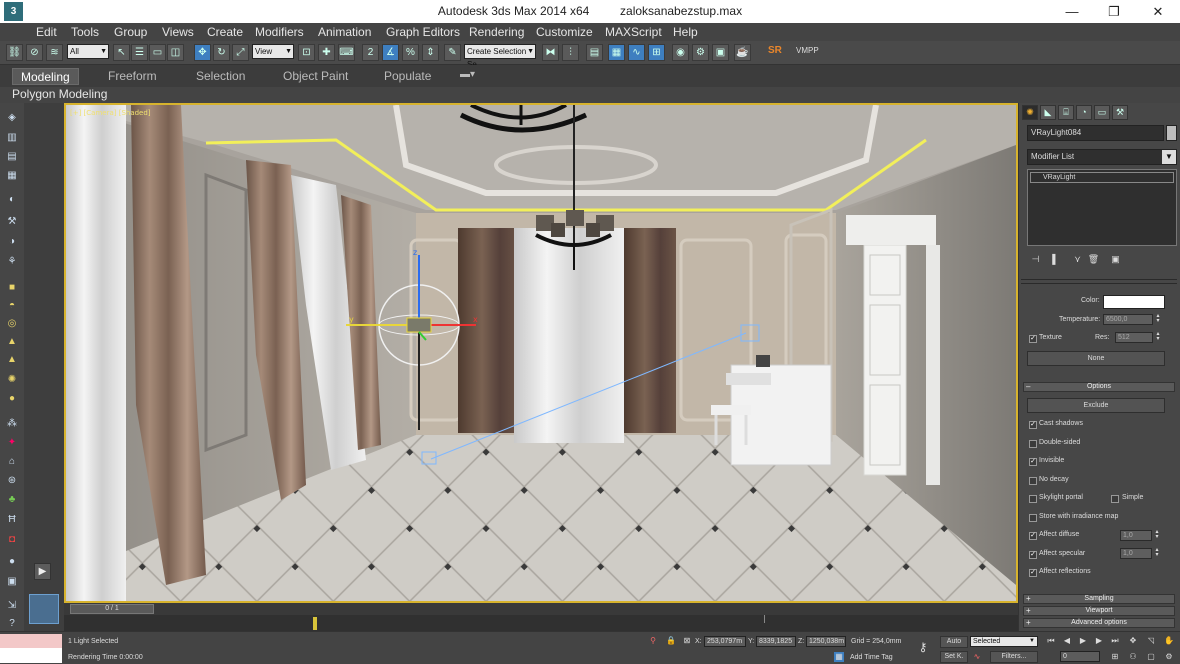  What do you see at coordinates (12, 623) in the screenshot?
I see `question-icon: ?` at bounding box center [12, 623].